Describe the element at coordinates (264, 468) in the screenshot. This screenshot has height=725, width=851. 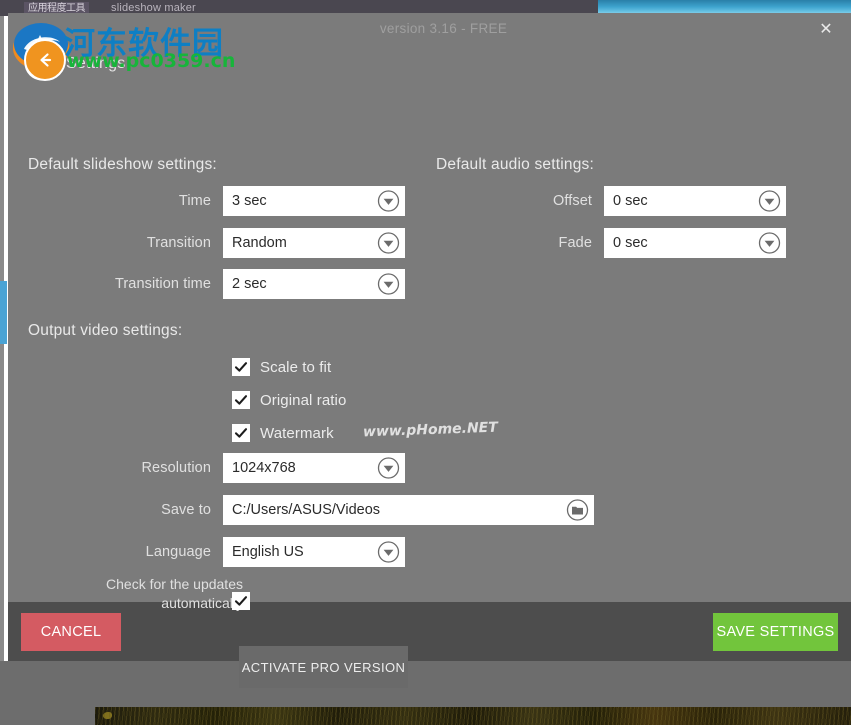
I see `value-resolution: 1024x768` at that location.